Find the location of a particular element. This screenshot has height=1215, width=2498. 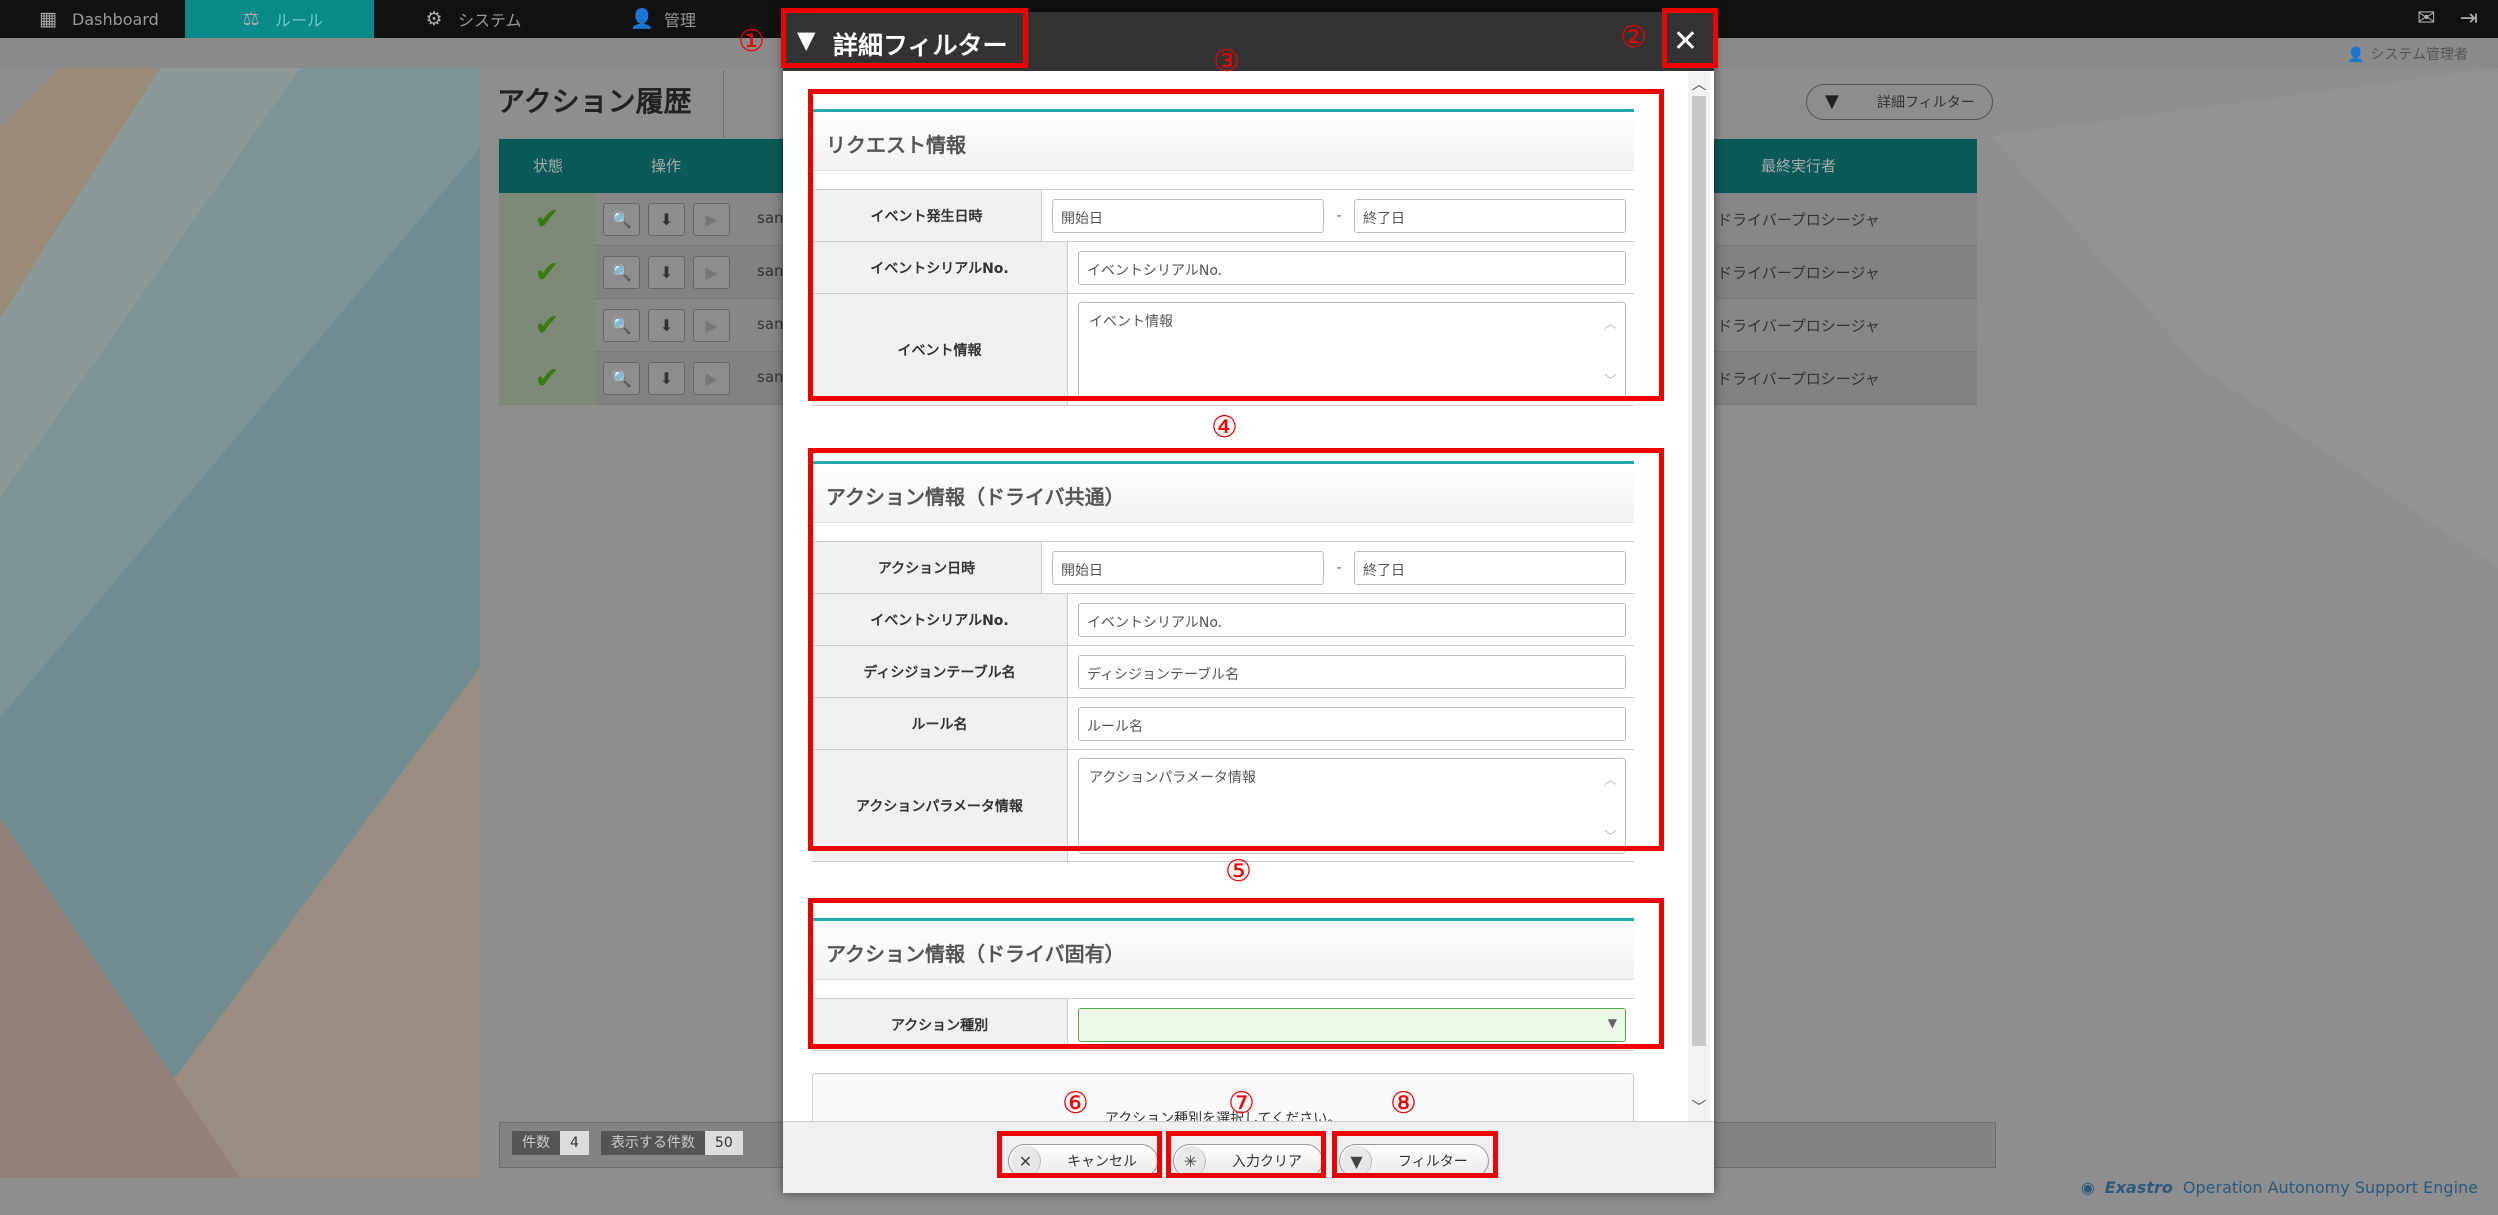

count-value: 4 is located at coordinates (574, 1143).